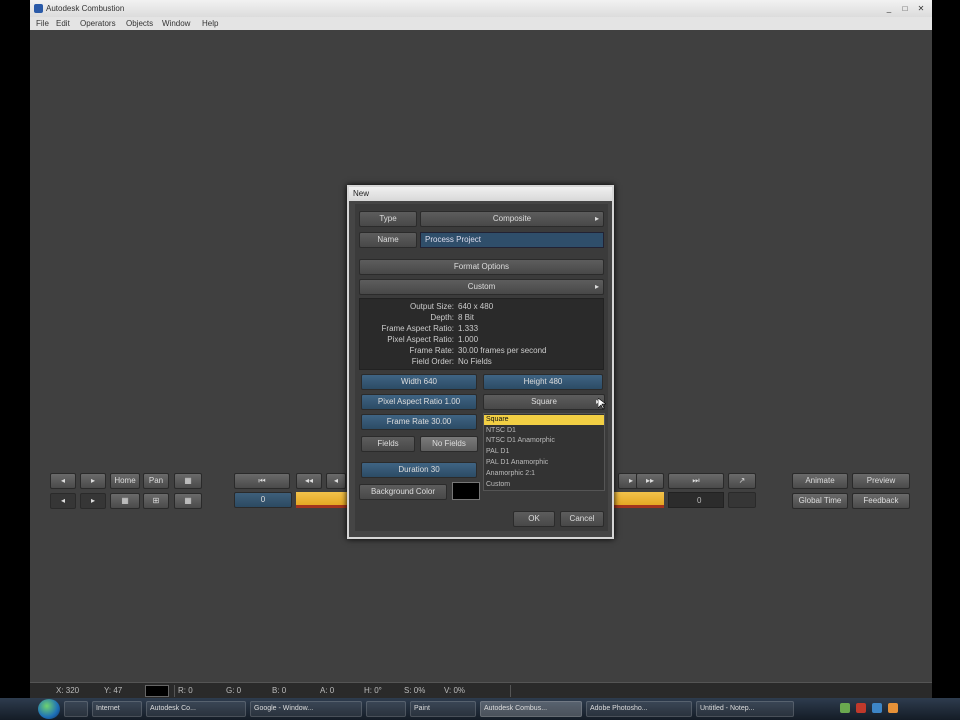  Describe the element at coordinates (455, 690) in the screenshot. I see `status-v: V: 0%` at that location.